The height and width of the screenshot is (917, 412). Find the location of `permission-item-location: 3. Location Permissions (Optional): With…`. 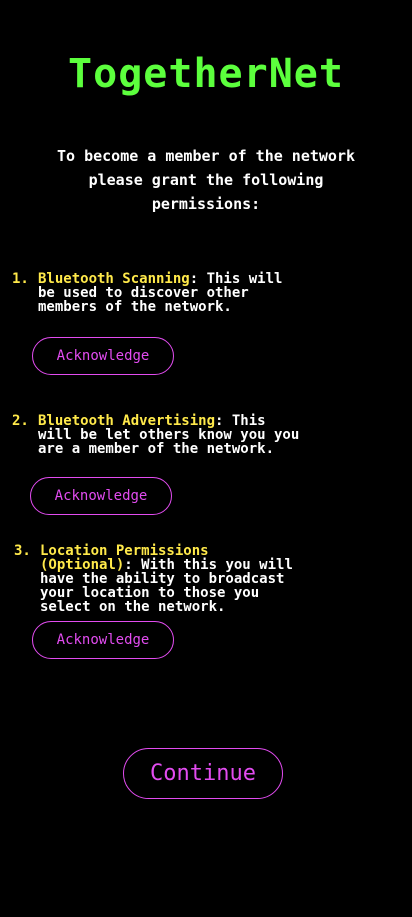

permission-item-location: 3. Location Permissions (Optional): With… is located at coordinates (209, 579).